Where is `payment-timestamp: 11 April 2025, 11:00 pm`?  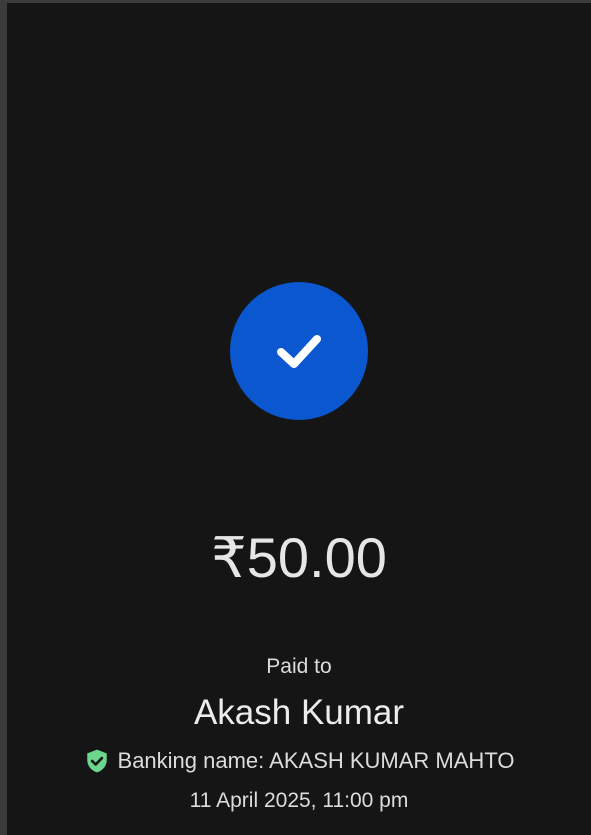 payment-timestamp: 11 April 2025, 11:00 pm is located at coordinates (299, 800).